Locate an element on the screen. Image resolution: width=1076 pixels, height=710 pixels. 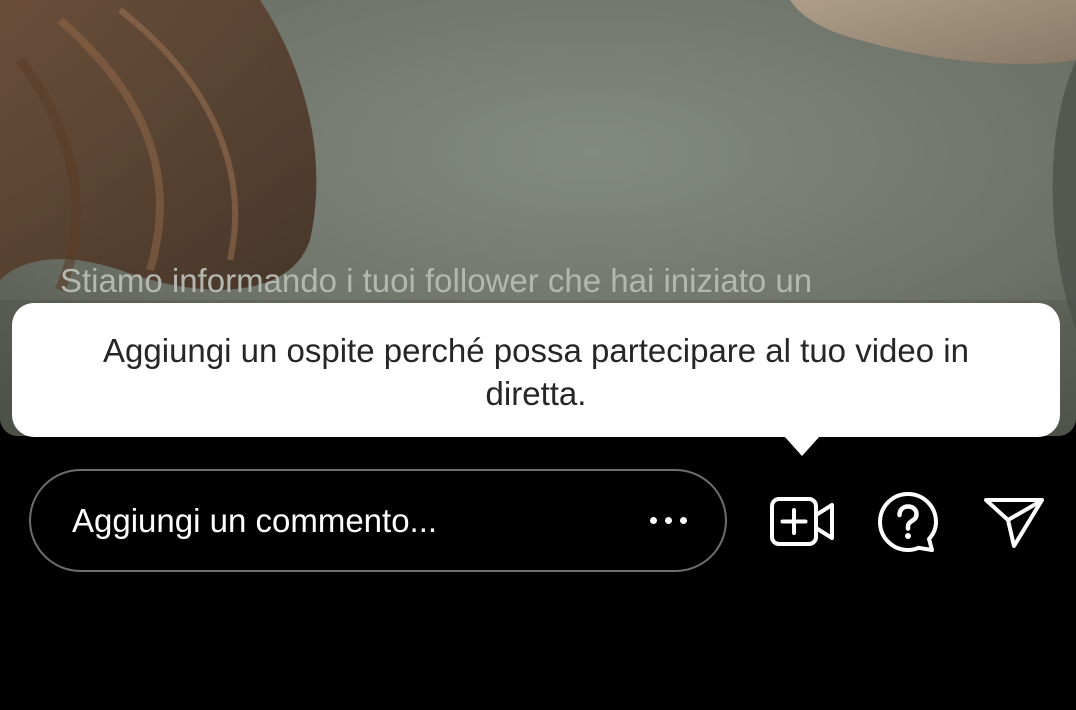
more-options-button is located at coordinates (668, 521).